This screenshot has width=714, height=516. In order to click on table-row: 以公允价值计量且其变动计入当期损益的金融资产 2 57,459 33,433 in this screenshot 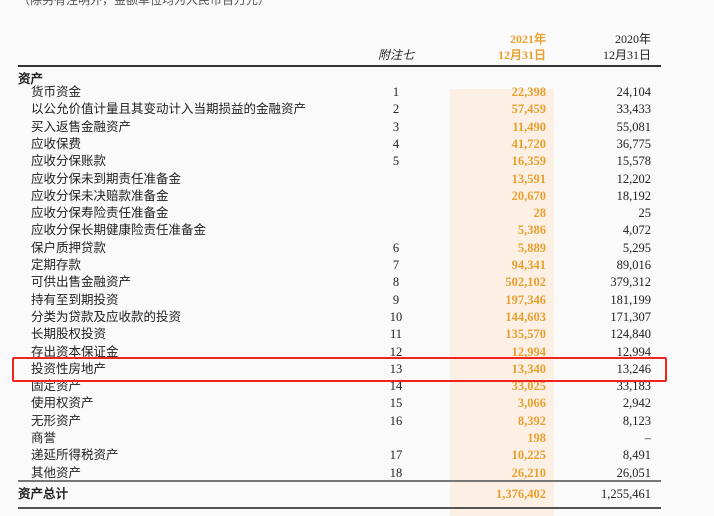, I will do `click(357, 109)`.